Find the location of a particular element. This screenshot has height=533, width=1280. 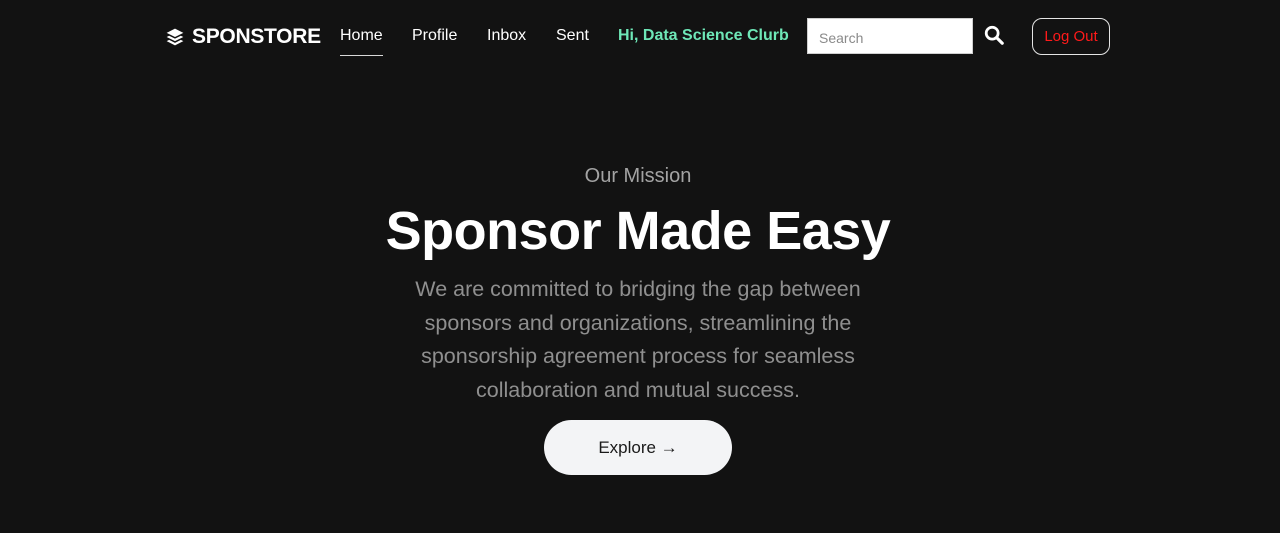

search-button is located at coordinates (994, 36).